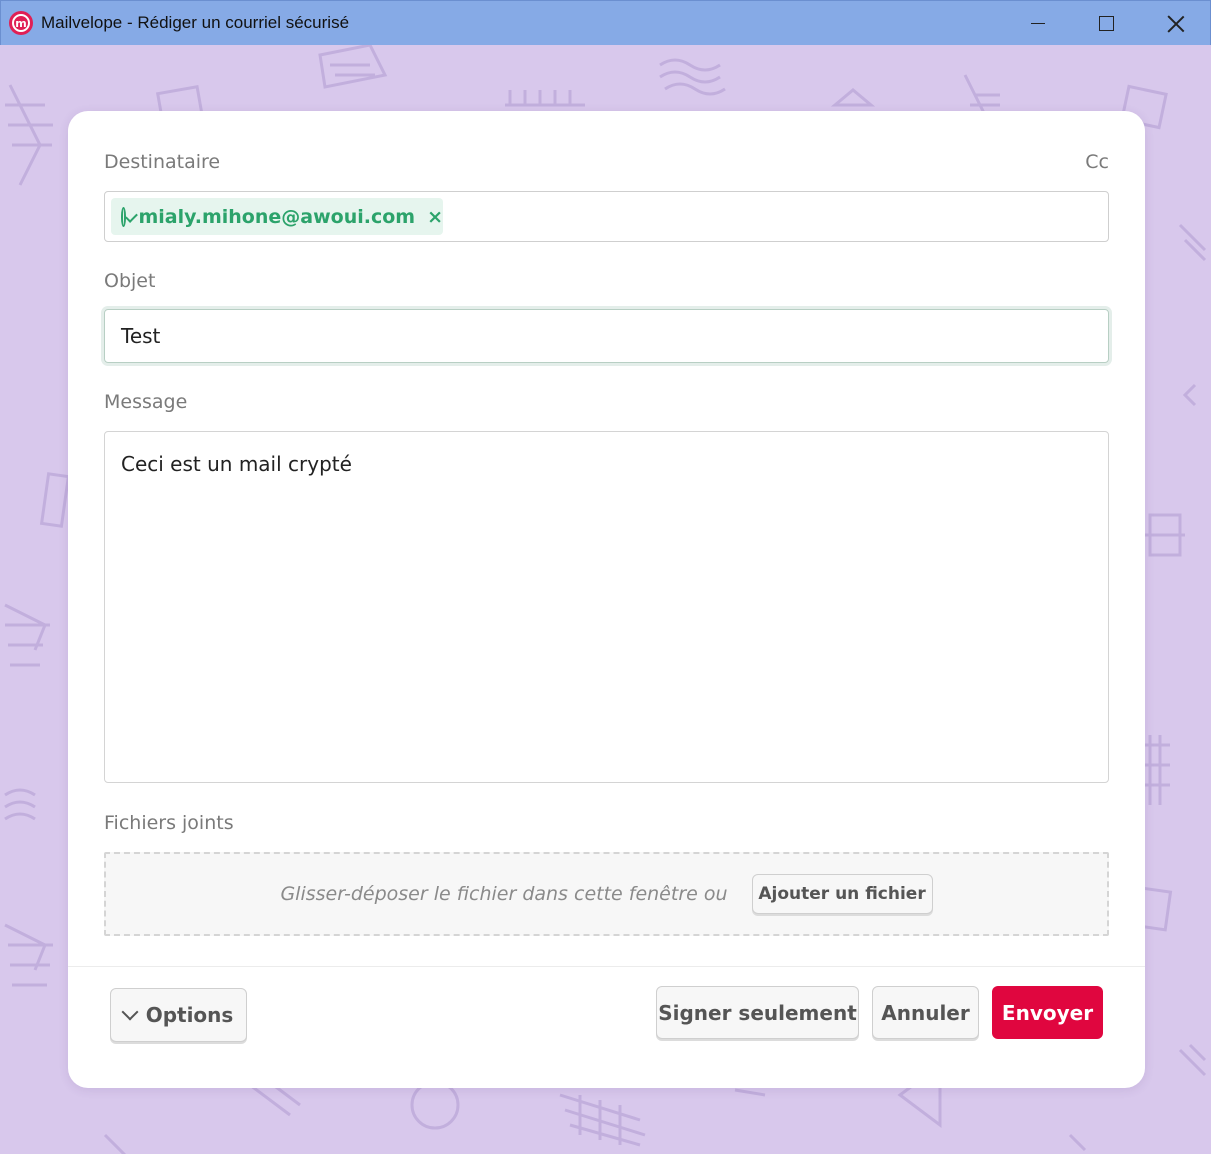 The image size is (1211, 1154). Describe the element at coordinates (1097, 162) in the screenshot. I see `cc-link: Cc` at that location.